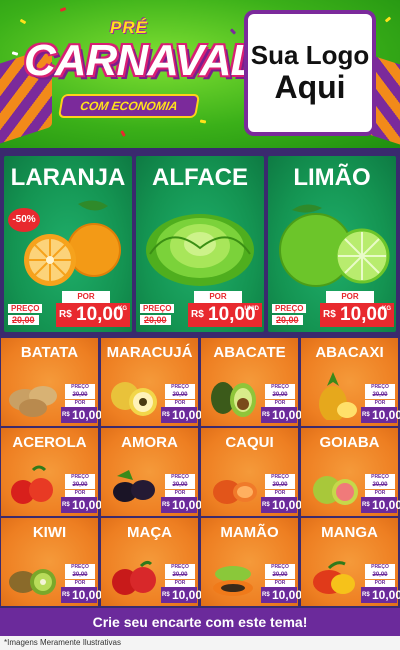 The width and height of the screenshot is (400, 650). I want to click on product-card: KIWI PREÇO 20,00 POR R$ 10,00, so click(51, 562).